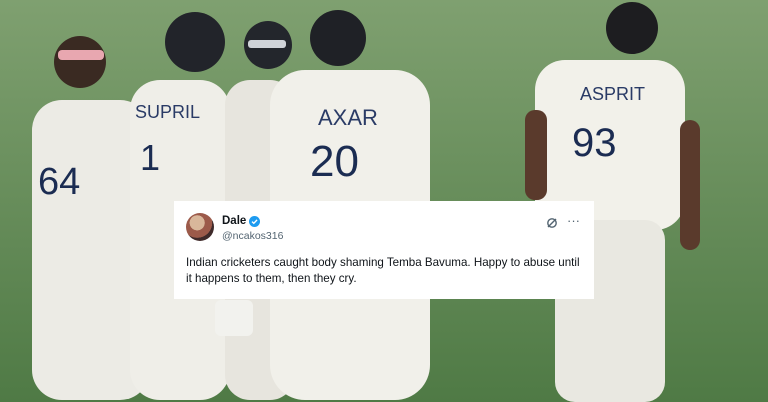 The height and width of the screenshot is (402, 768). I want to click on jersey-number: 64, so click(59, 182).